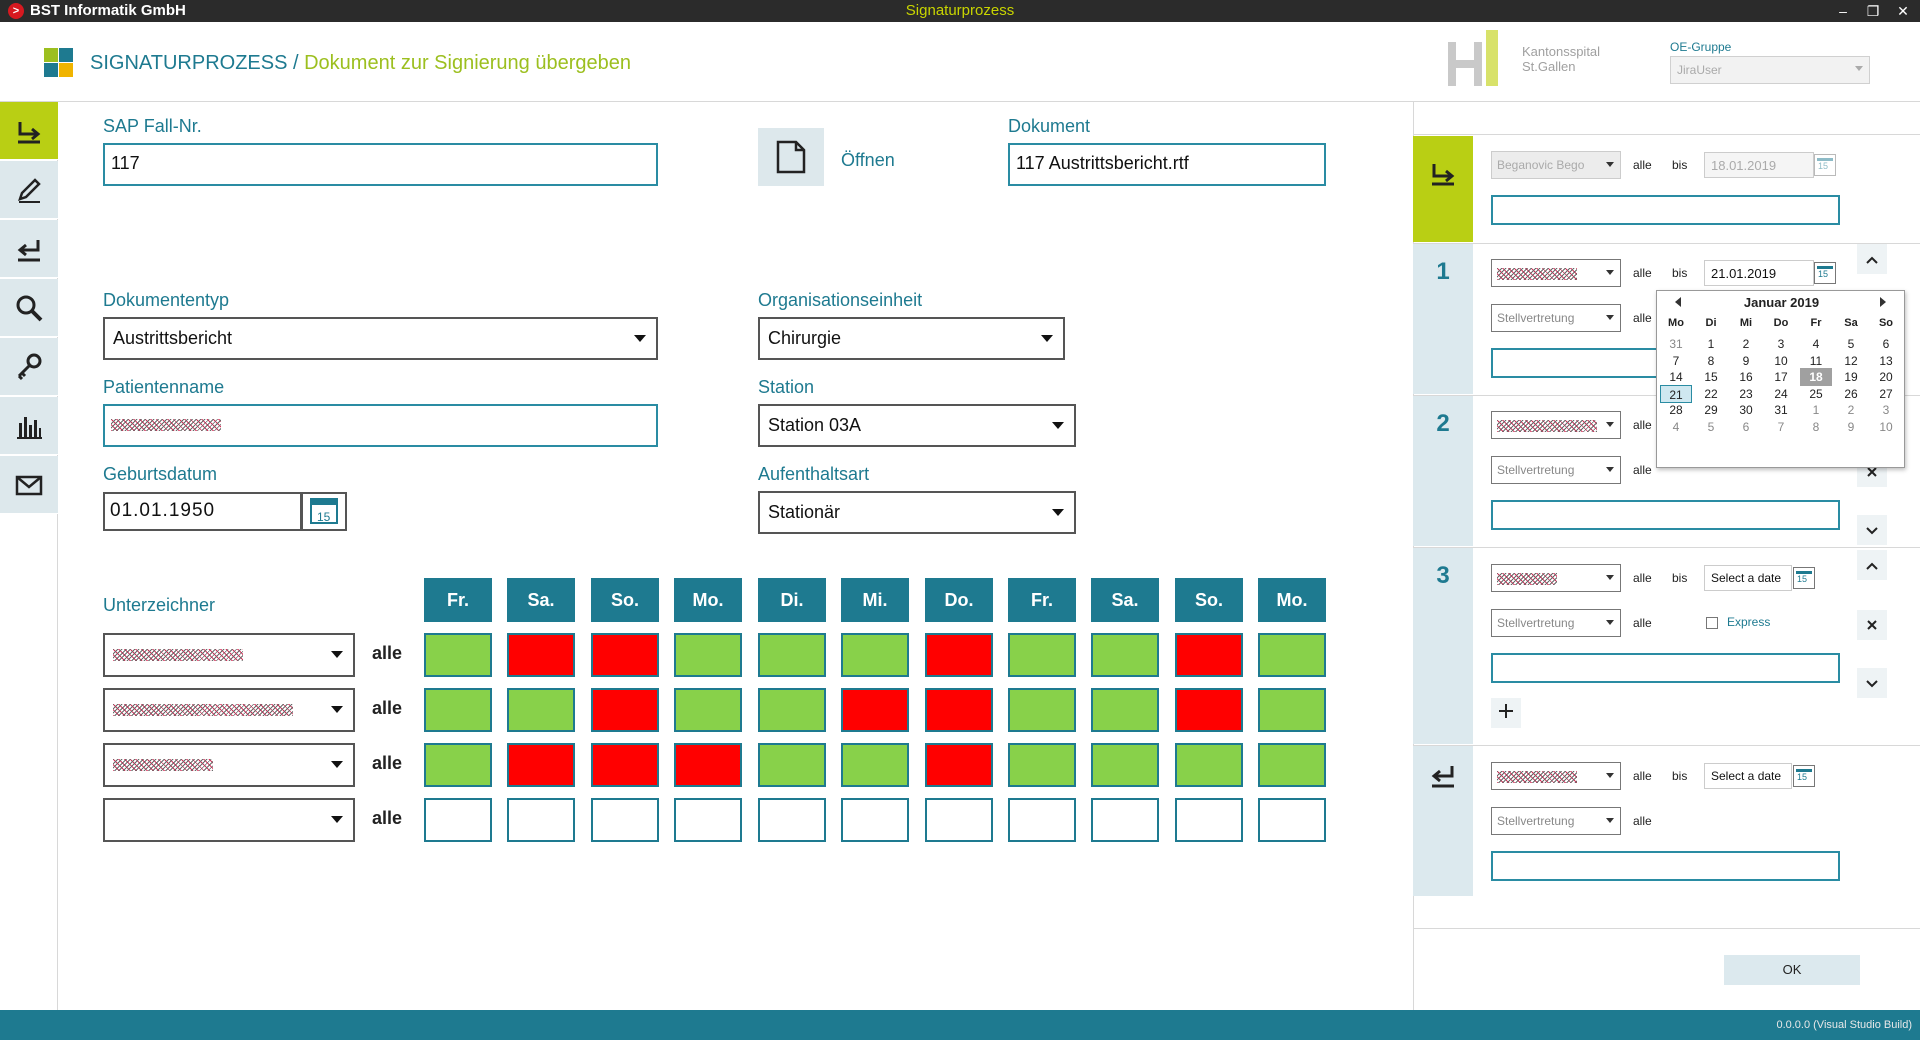  What do you see at coordinates (1770, 70) in the screenshot?
I see `oe-group-select: JiraUser` at bounding box center [1770, 70].